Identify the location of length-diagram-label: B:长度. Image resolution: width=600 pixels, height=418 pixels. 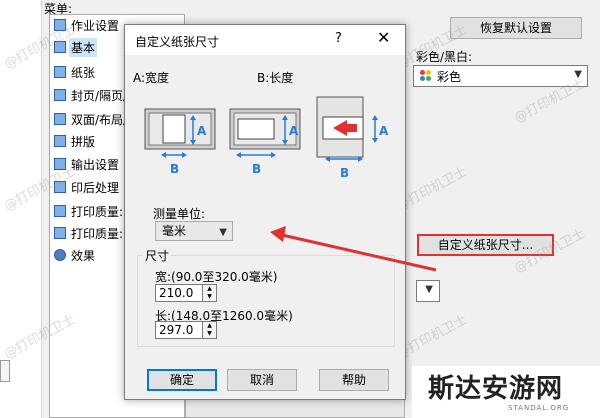
(275, 78).